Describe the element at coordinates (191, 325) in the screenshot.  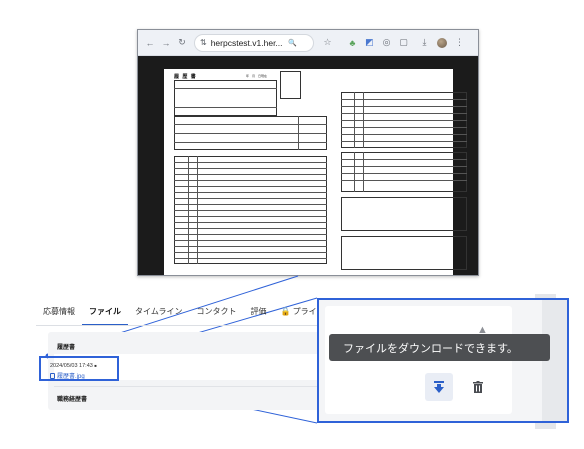
I see `tab-divider` at that location.